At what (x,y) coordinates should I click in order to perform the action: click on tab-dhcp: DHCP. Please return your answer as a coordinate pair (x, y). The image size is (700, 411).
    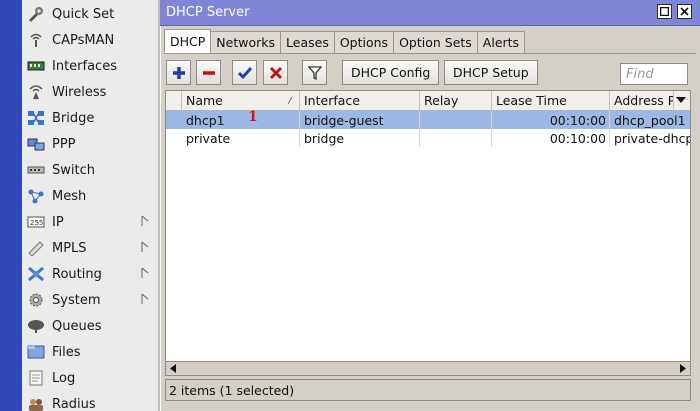
    Looking at the image, I should click on (188, 41).